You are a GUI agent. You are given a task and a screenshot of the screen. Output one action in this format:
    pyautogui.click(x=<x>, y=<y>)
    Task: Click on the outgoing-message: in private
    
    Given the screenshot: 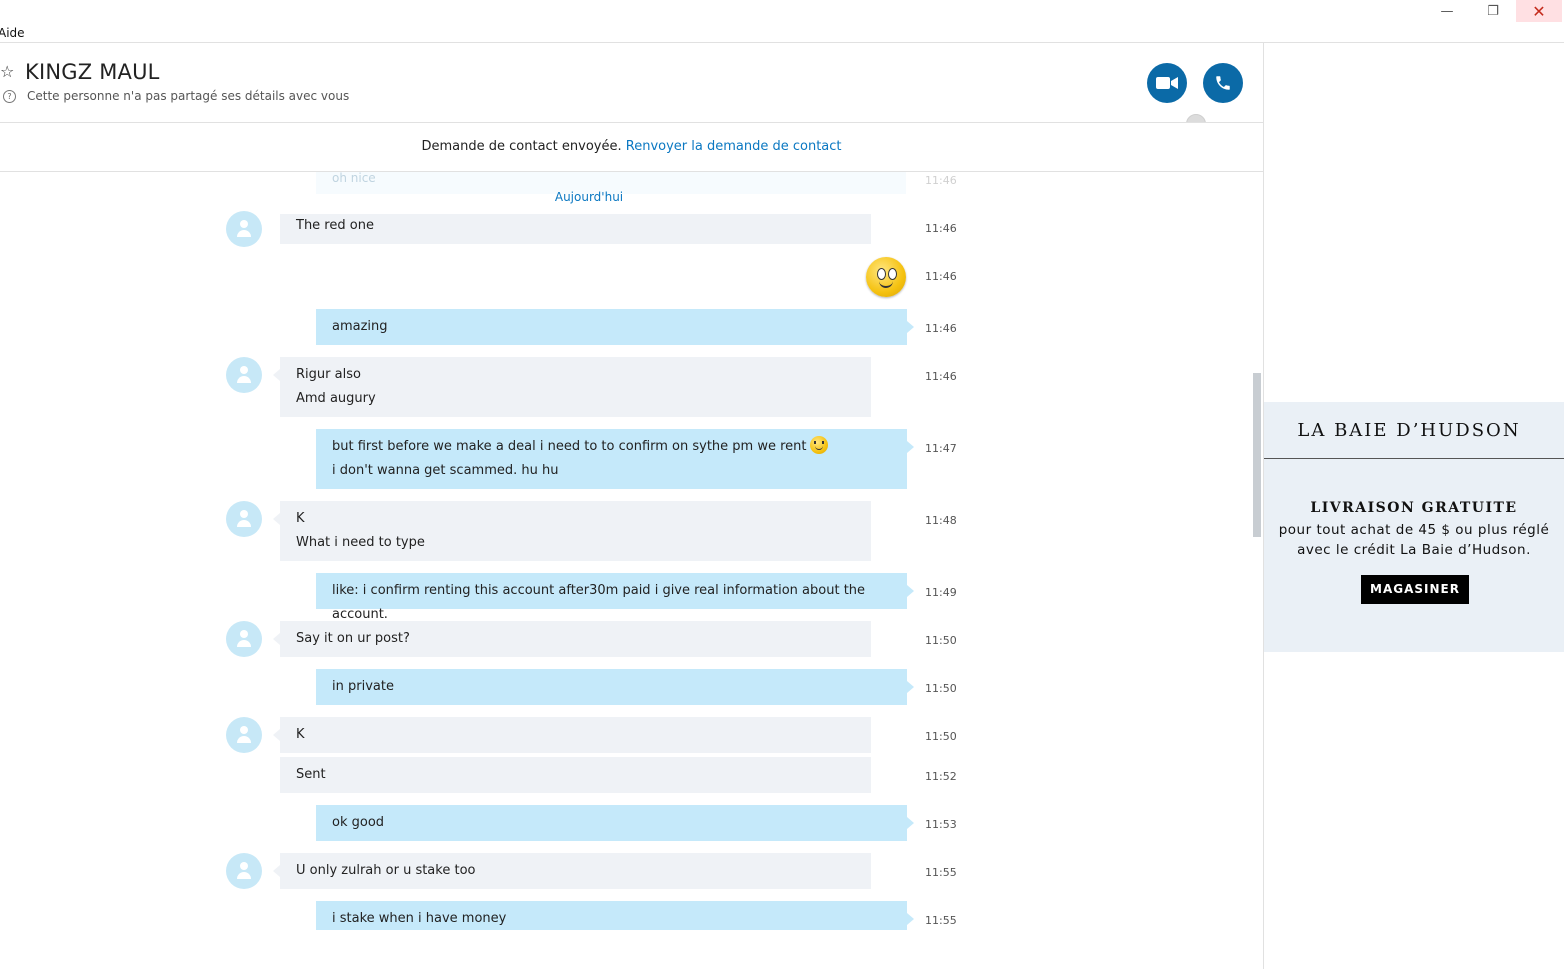 What is the action you would take?
    pyautogui.click(x=615, y=687)
    